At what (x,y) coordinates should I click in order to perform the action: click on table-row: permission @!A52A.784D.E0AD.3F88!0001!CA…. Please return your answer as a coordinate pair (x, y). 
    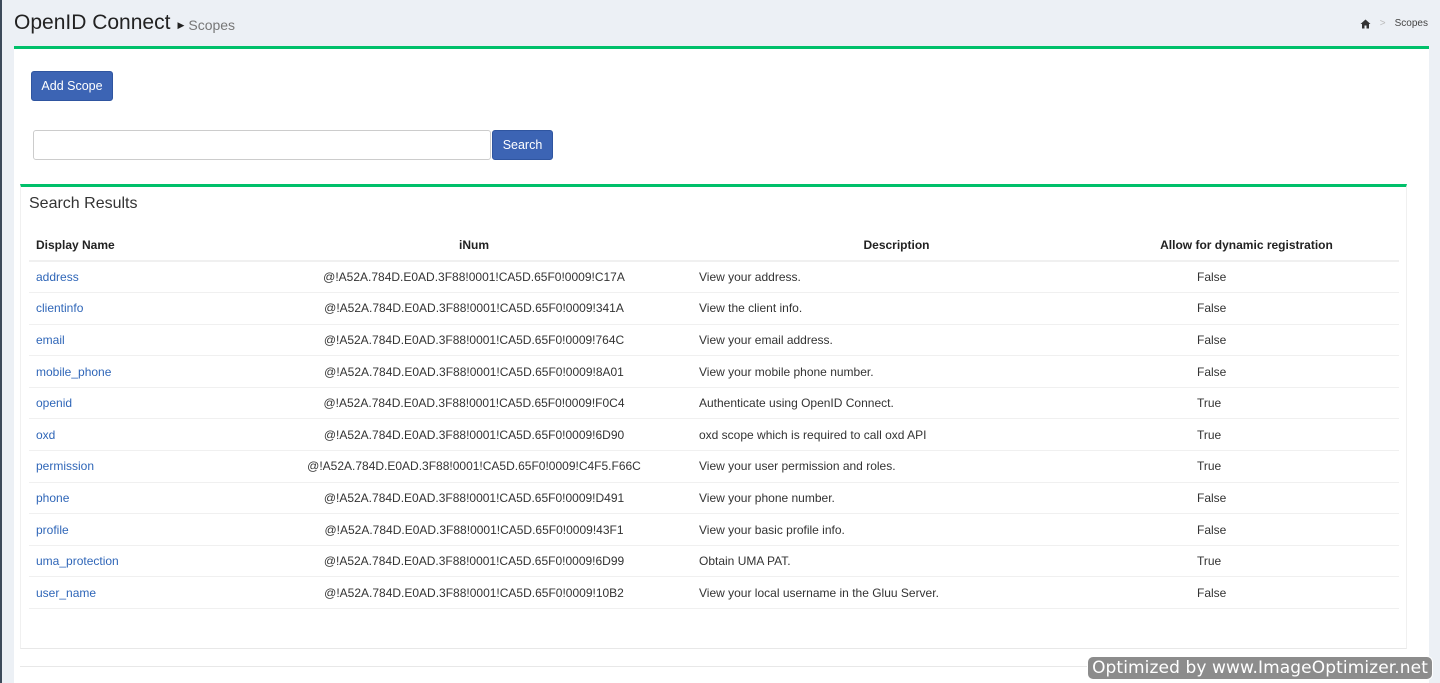
    Looking at the image, I should click on (714, 466).